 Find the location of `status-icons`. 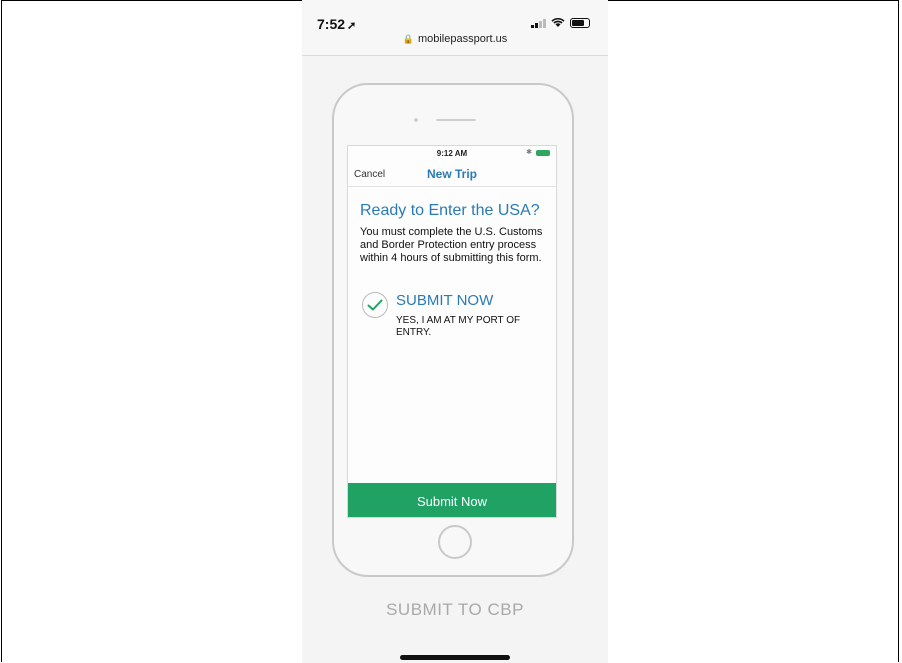

status-icons is located at coordinates (560, 22).